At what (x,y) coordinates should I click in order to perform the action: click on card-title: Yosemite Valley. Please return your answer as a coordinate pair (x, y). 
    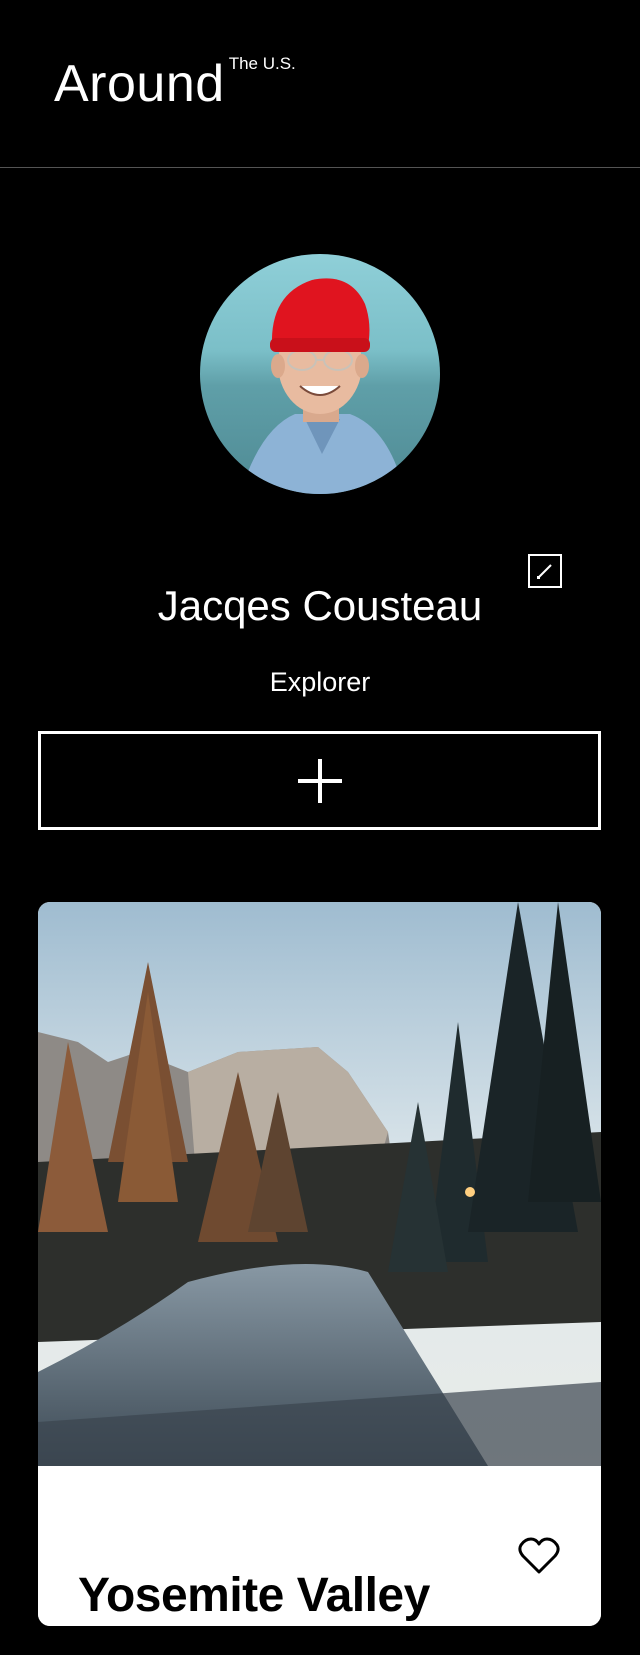
    Looking at the image, I should click on (254, 1595).